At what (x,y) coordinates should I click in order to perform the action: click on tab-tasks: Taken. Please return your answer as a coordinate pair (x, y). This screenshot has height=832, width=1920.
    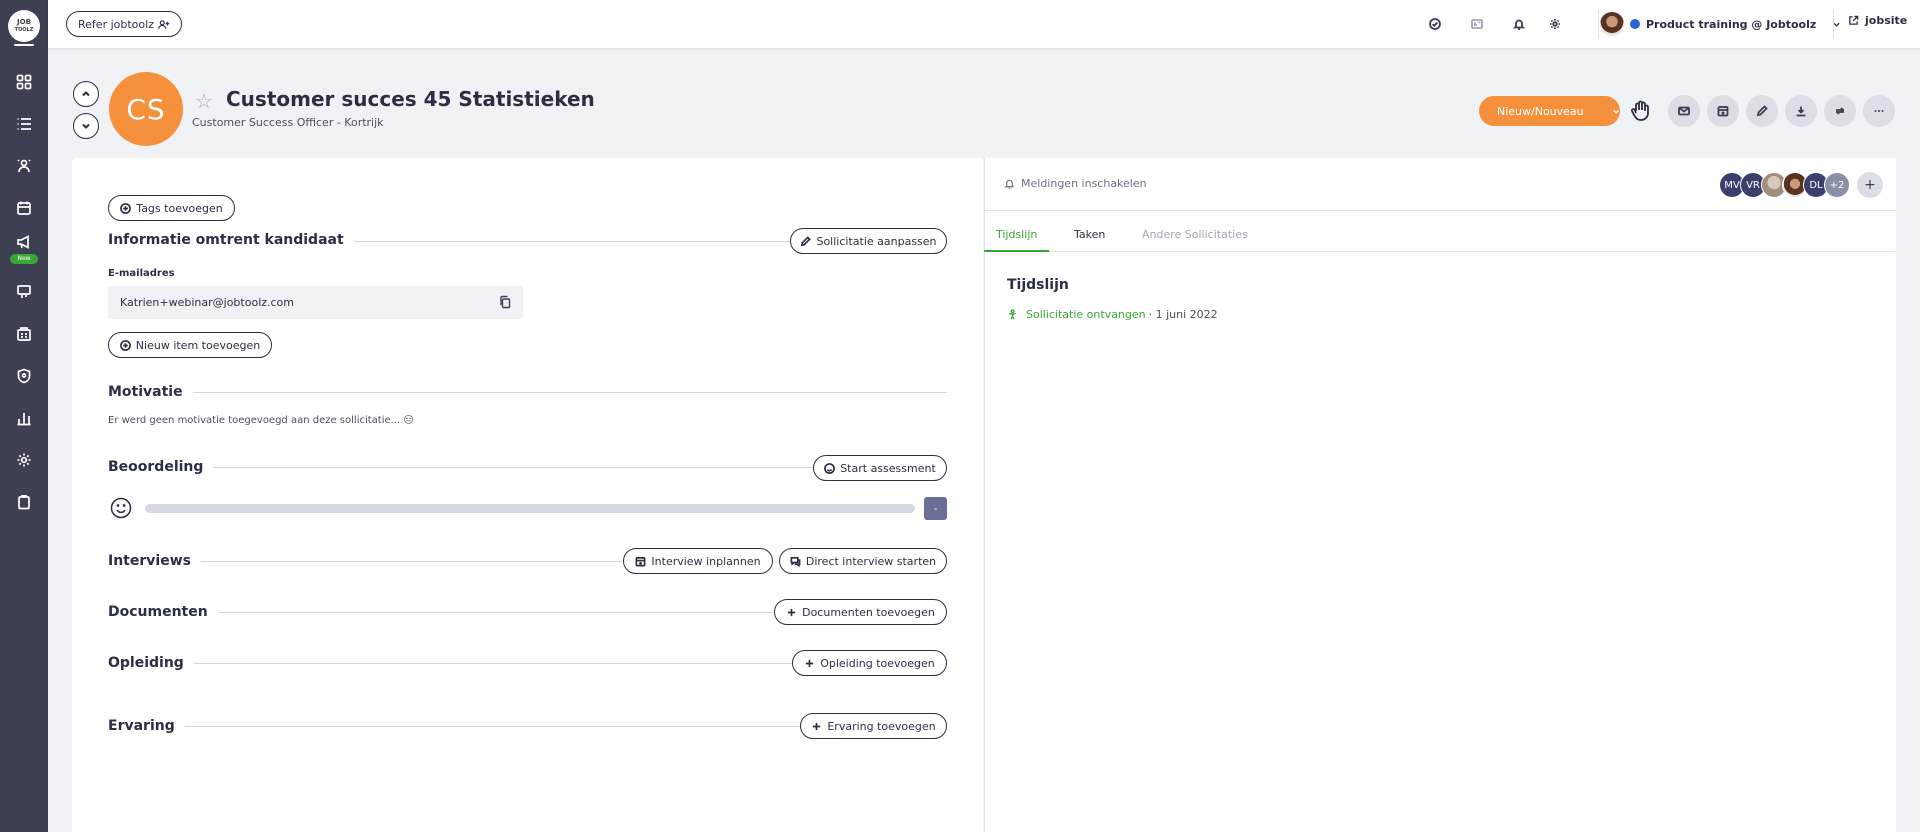
    Looking at the image, I should click on (1089, 234).